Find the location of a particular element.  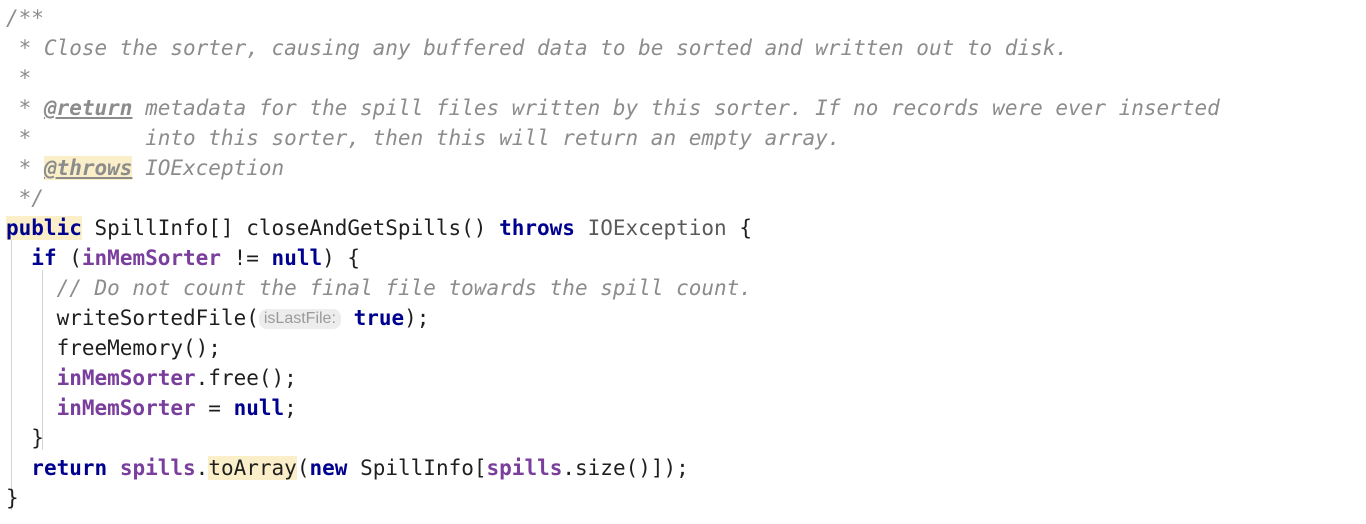

code-line: * @throws IOException is located at coordinates (145, 168).